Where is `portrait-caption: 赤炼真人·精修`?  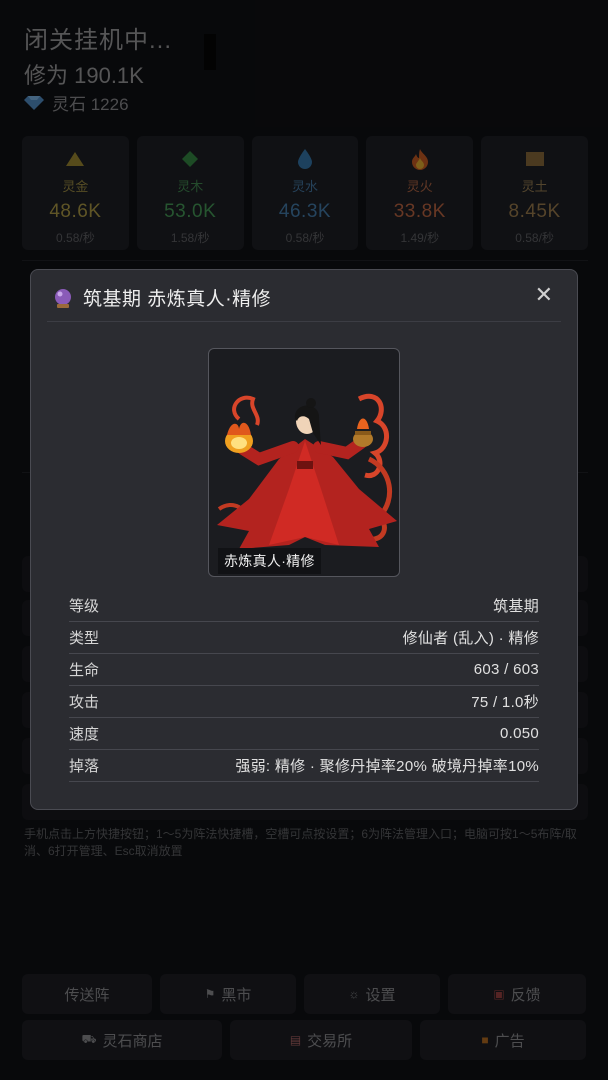 portrait-caption: 赤炼真人·精修 is located at coordinates (269, 561).